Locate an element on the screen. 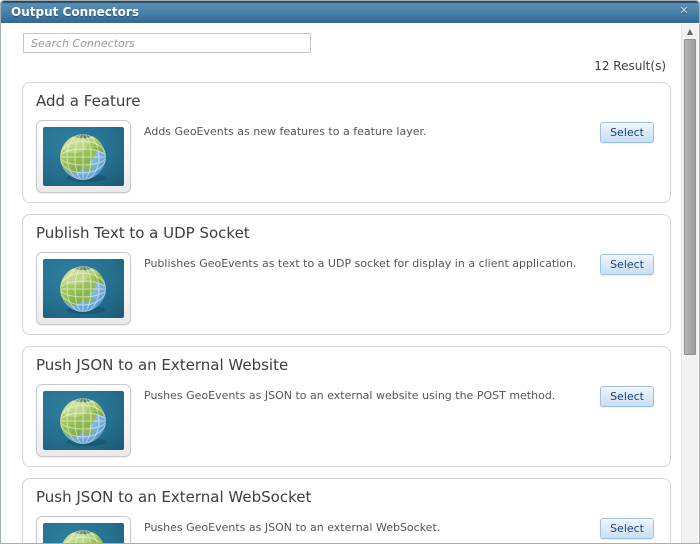 The width and height of the screenshot is (700, 544). dialog-titlebar: Output Connectors ✕ is located at coordinates (350, 12).